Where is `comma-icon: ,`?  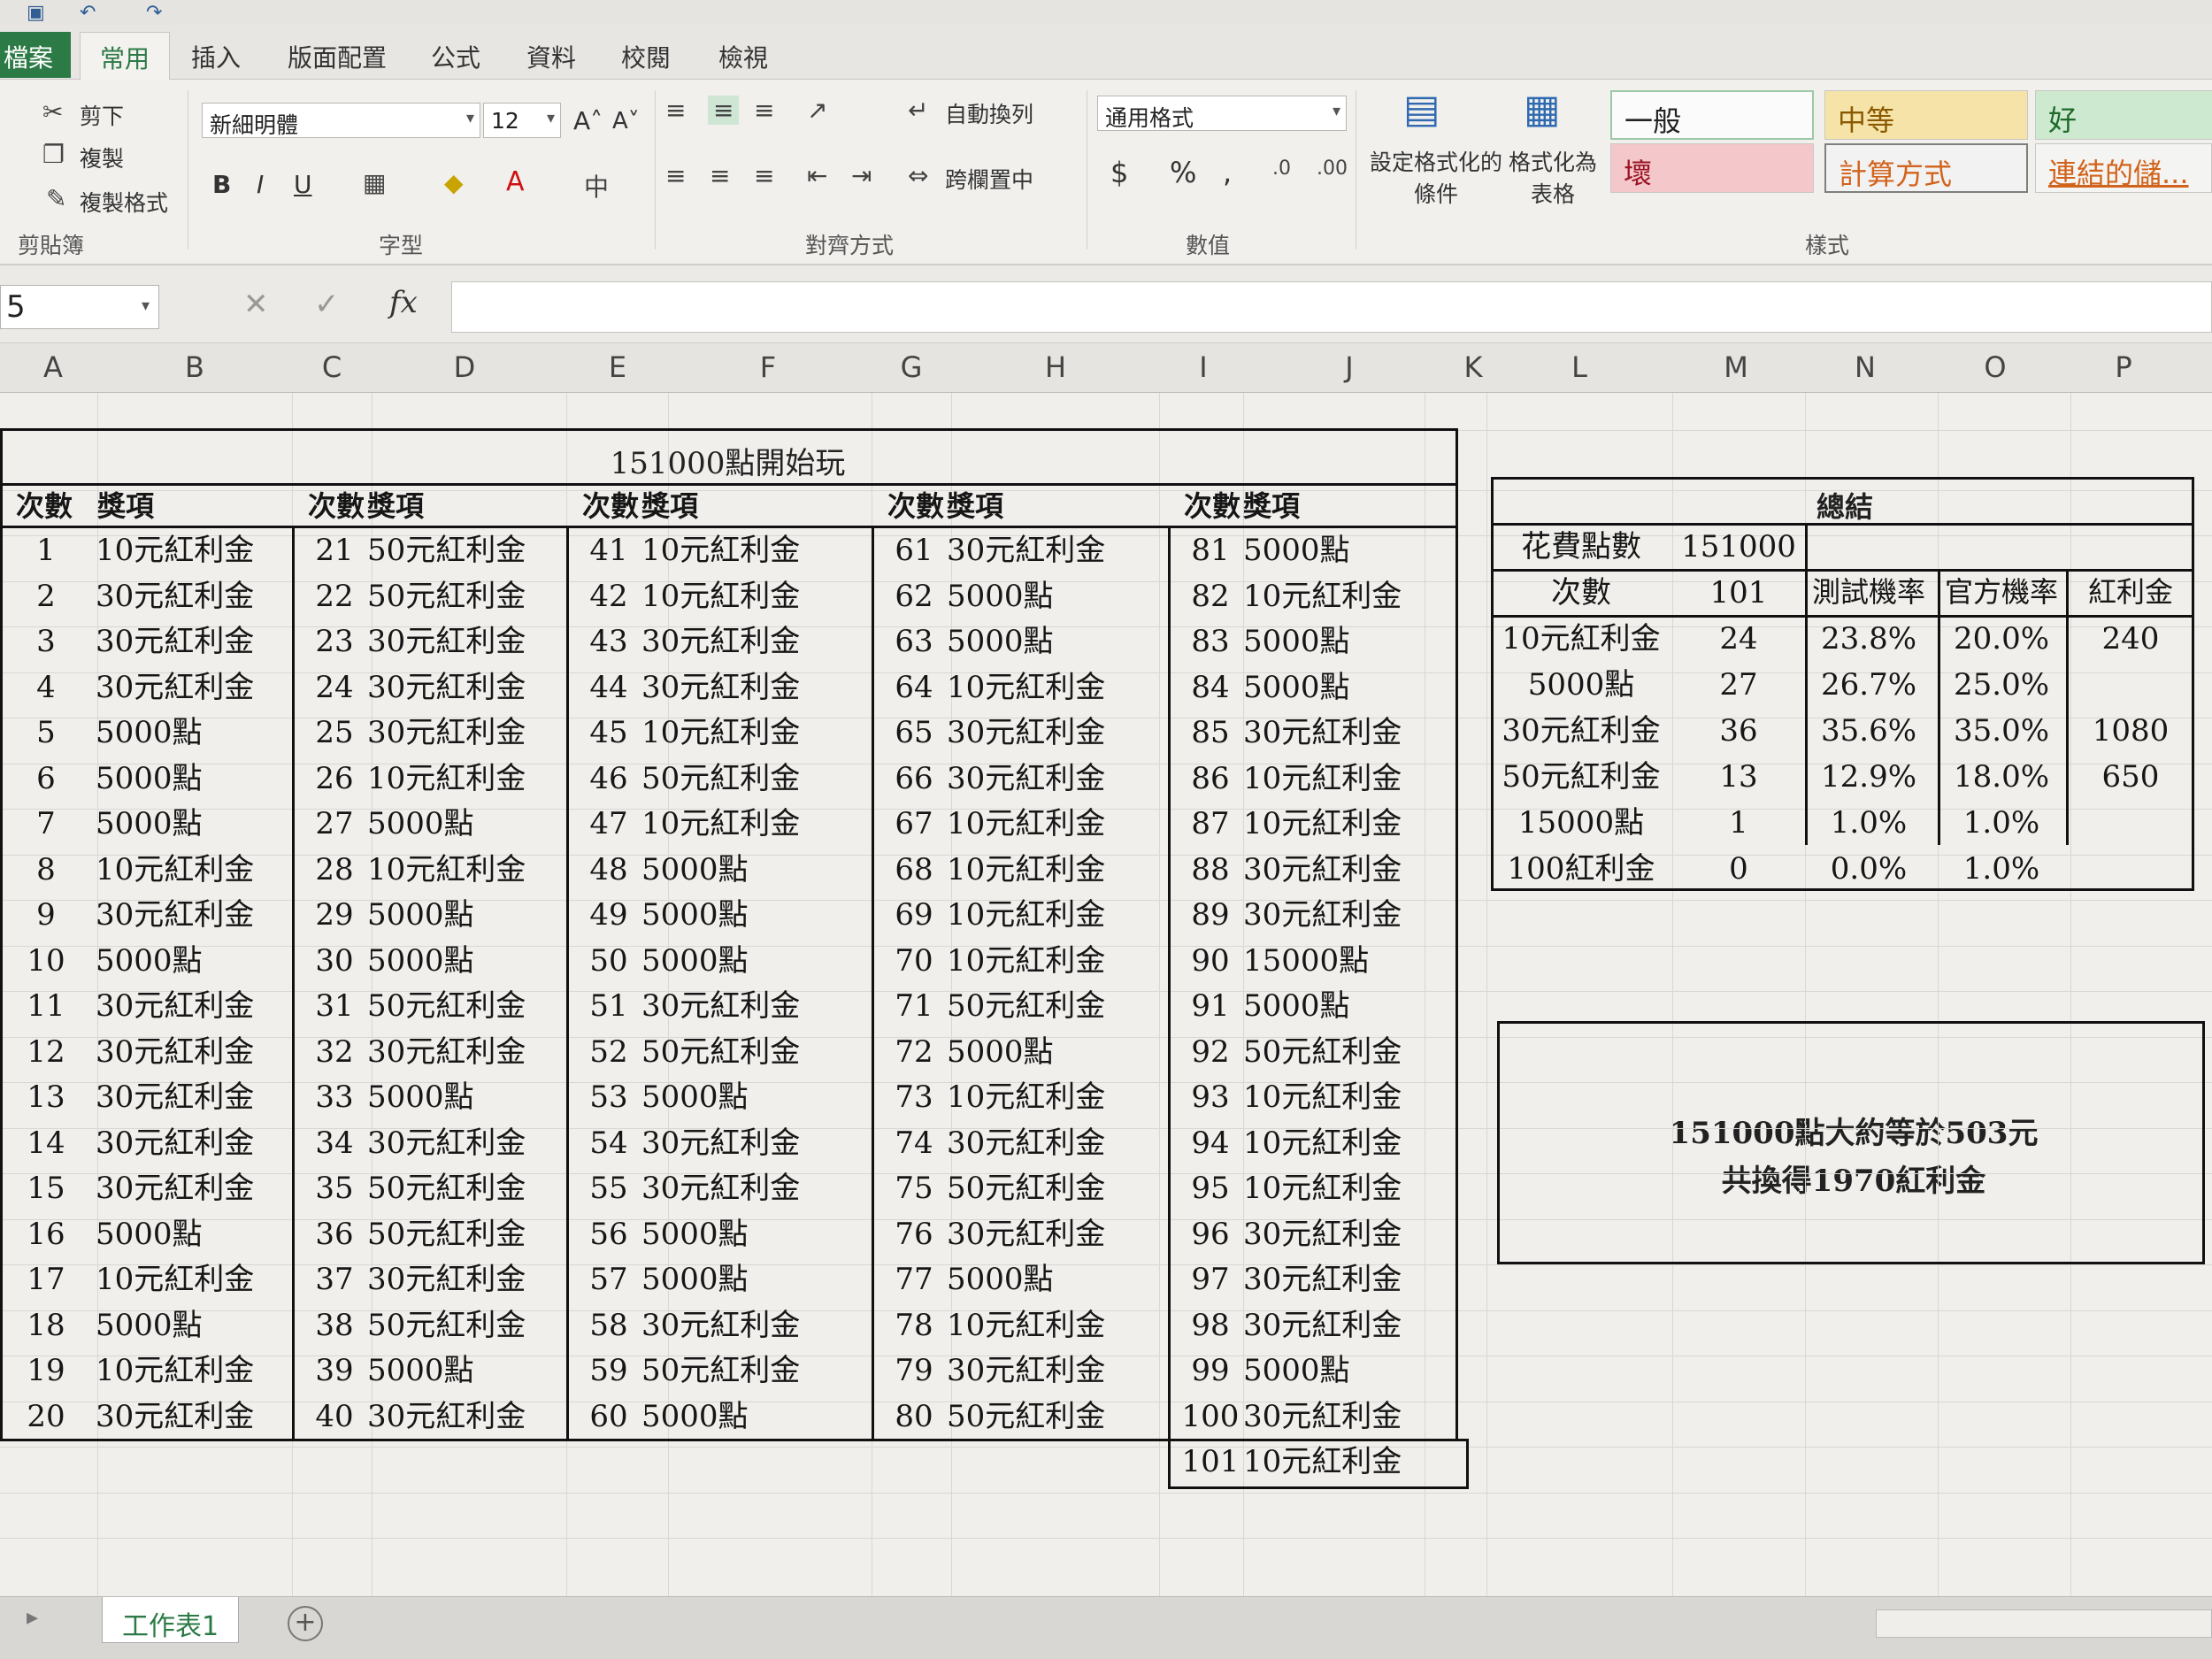 comma-icon: , is located at coordinates (1228, 173).